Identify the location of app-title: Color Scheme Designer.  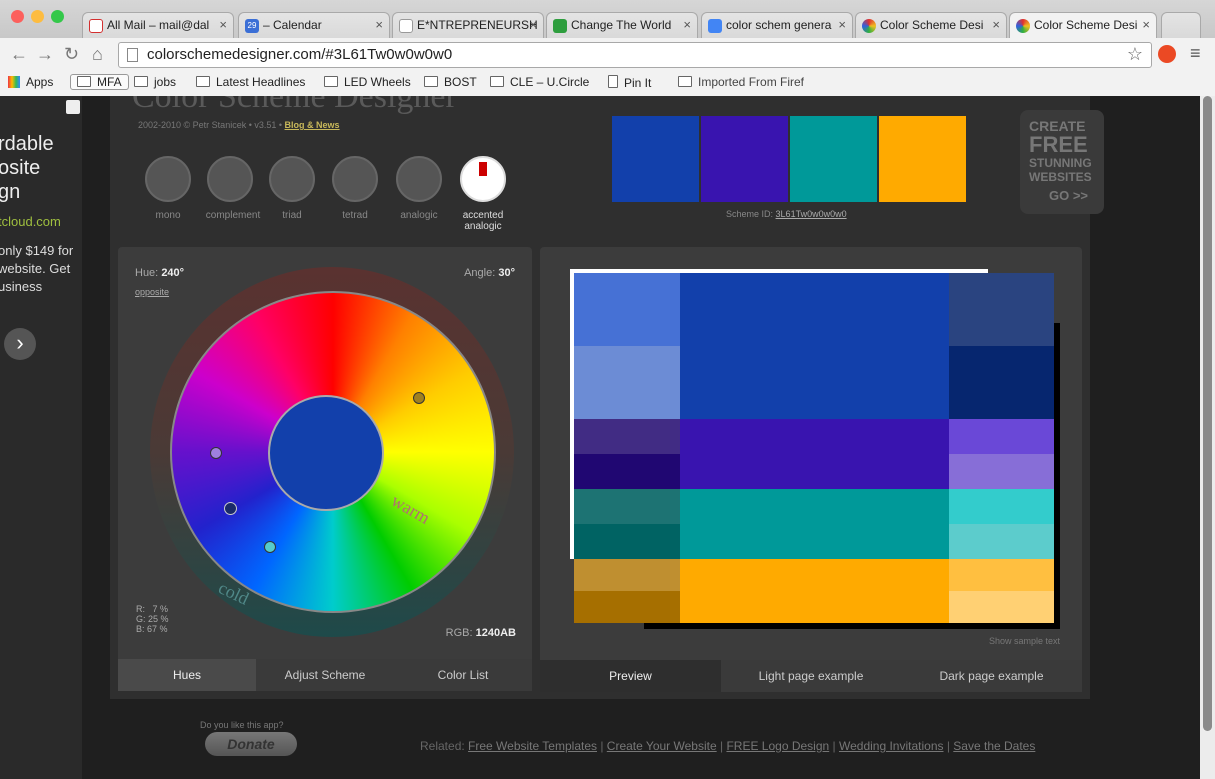
(294, 105).